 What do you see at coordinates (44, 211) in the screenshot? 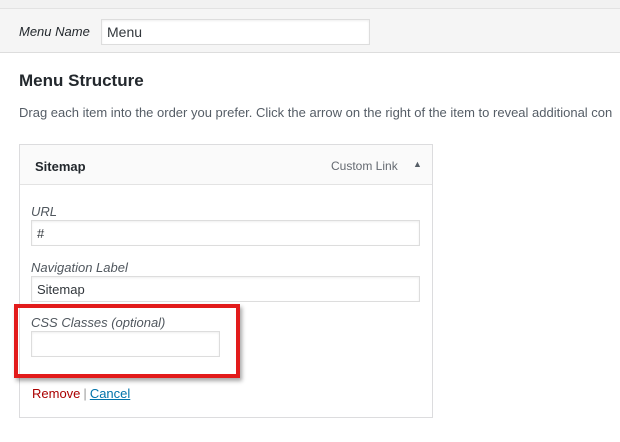
I see `url-label: URL` at bounding box center [44, 211].